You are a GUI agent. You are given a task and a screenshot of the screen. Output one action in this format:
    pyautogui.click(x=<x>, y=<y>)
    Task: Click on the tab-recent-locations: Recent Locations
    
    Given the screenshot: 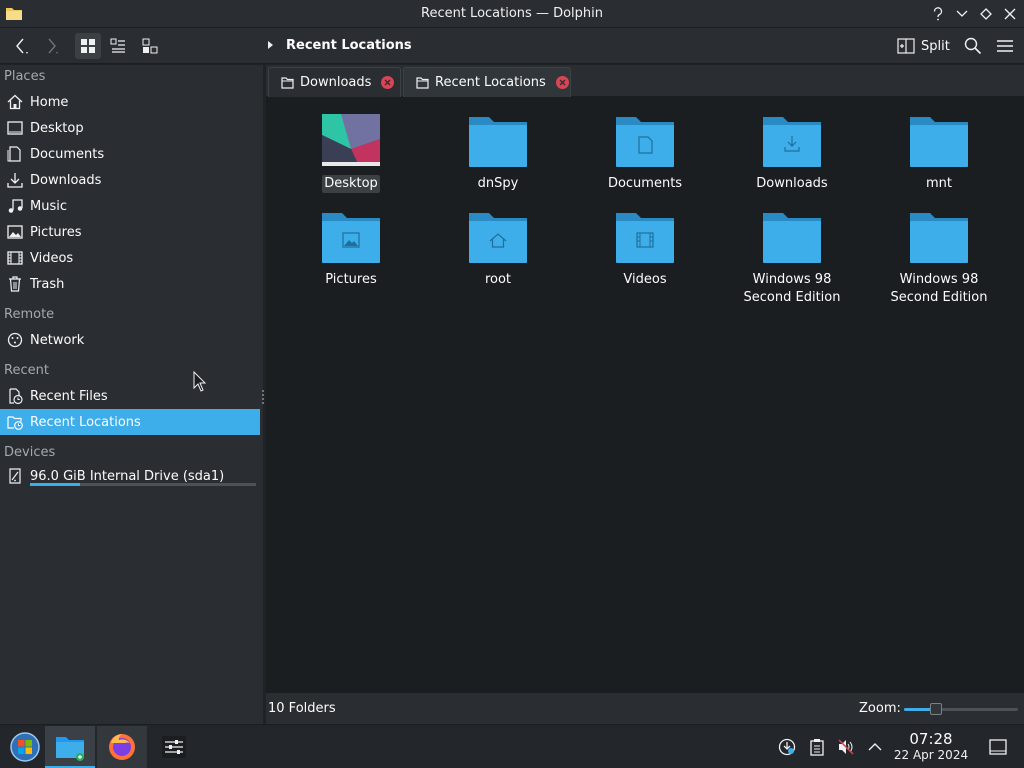 What is the action you would take?
    pyautogui.click(x=487, y=82)
    